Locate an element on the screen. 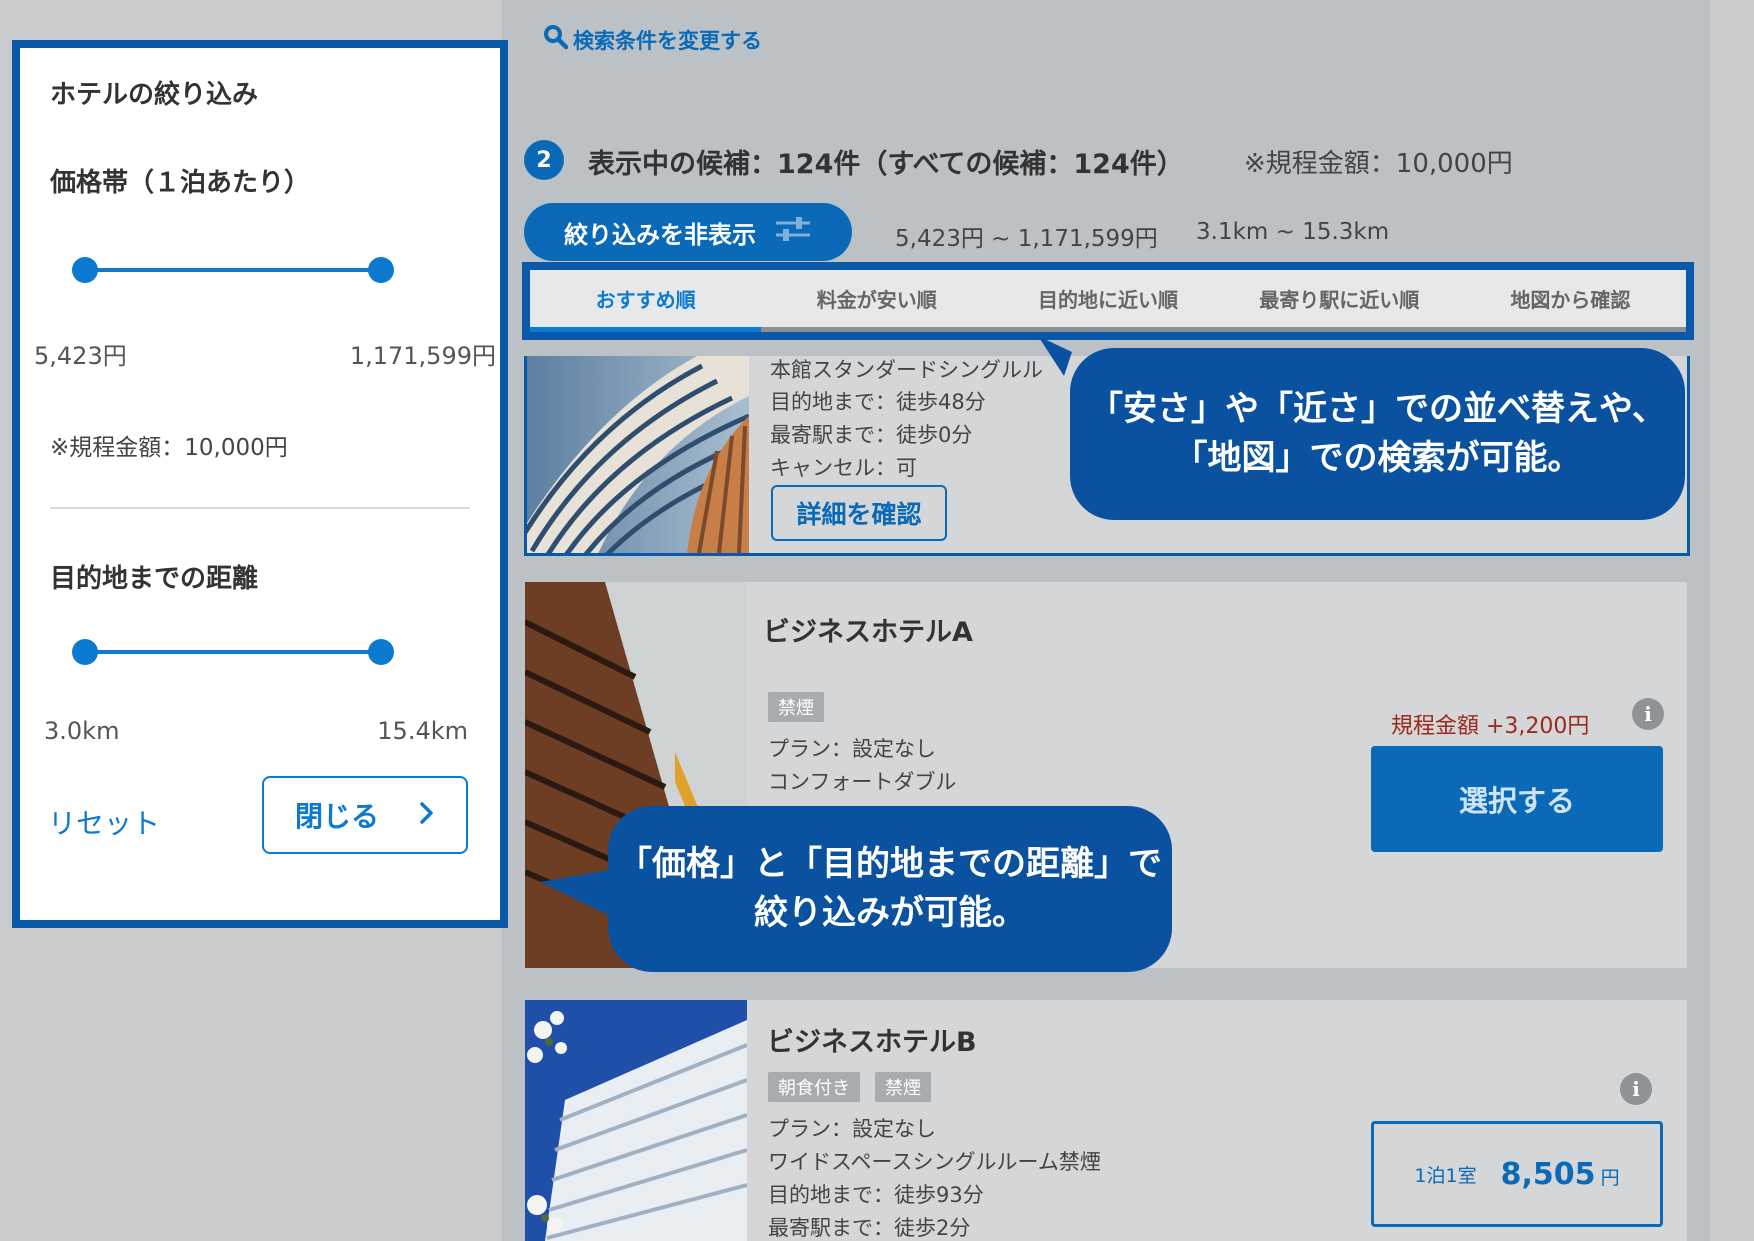  sort-callout-line1: 「安さ」や「近さ」での並べ替えや、 is located at coordinates (1377, 408).